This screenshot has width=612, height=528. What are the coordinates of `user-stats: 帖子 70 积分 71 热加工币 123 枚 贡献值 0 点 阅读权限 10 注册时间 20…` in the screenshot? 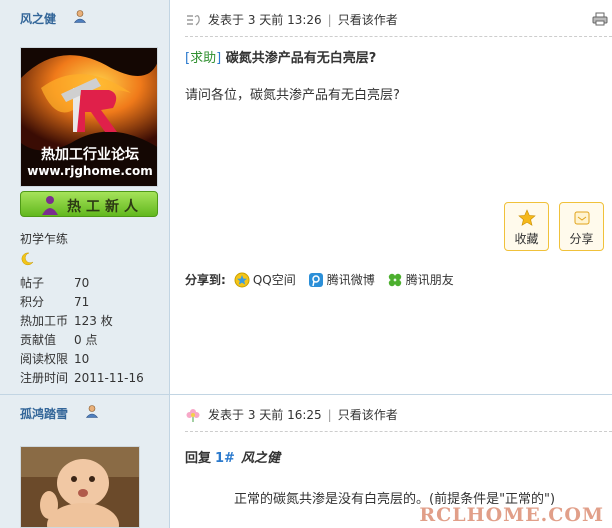 It's located at (92, 331).